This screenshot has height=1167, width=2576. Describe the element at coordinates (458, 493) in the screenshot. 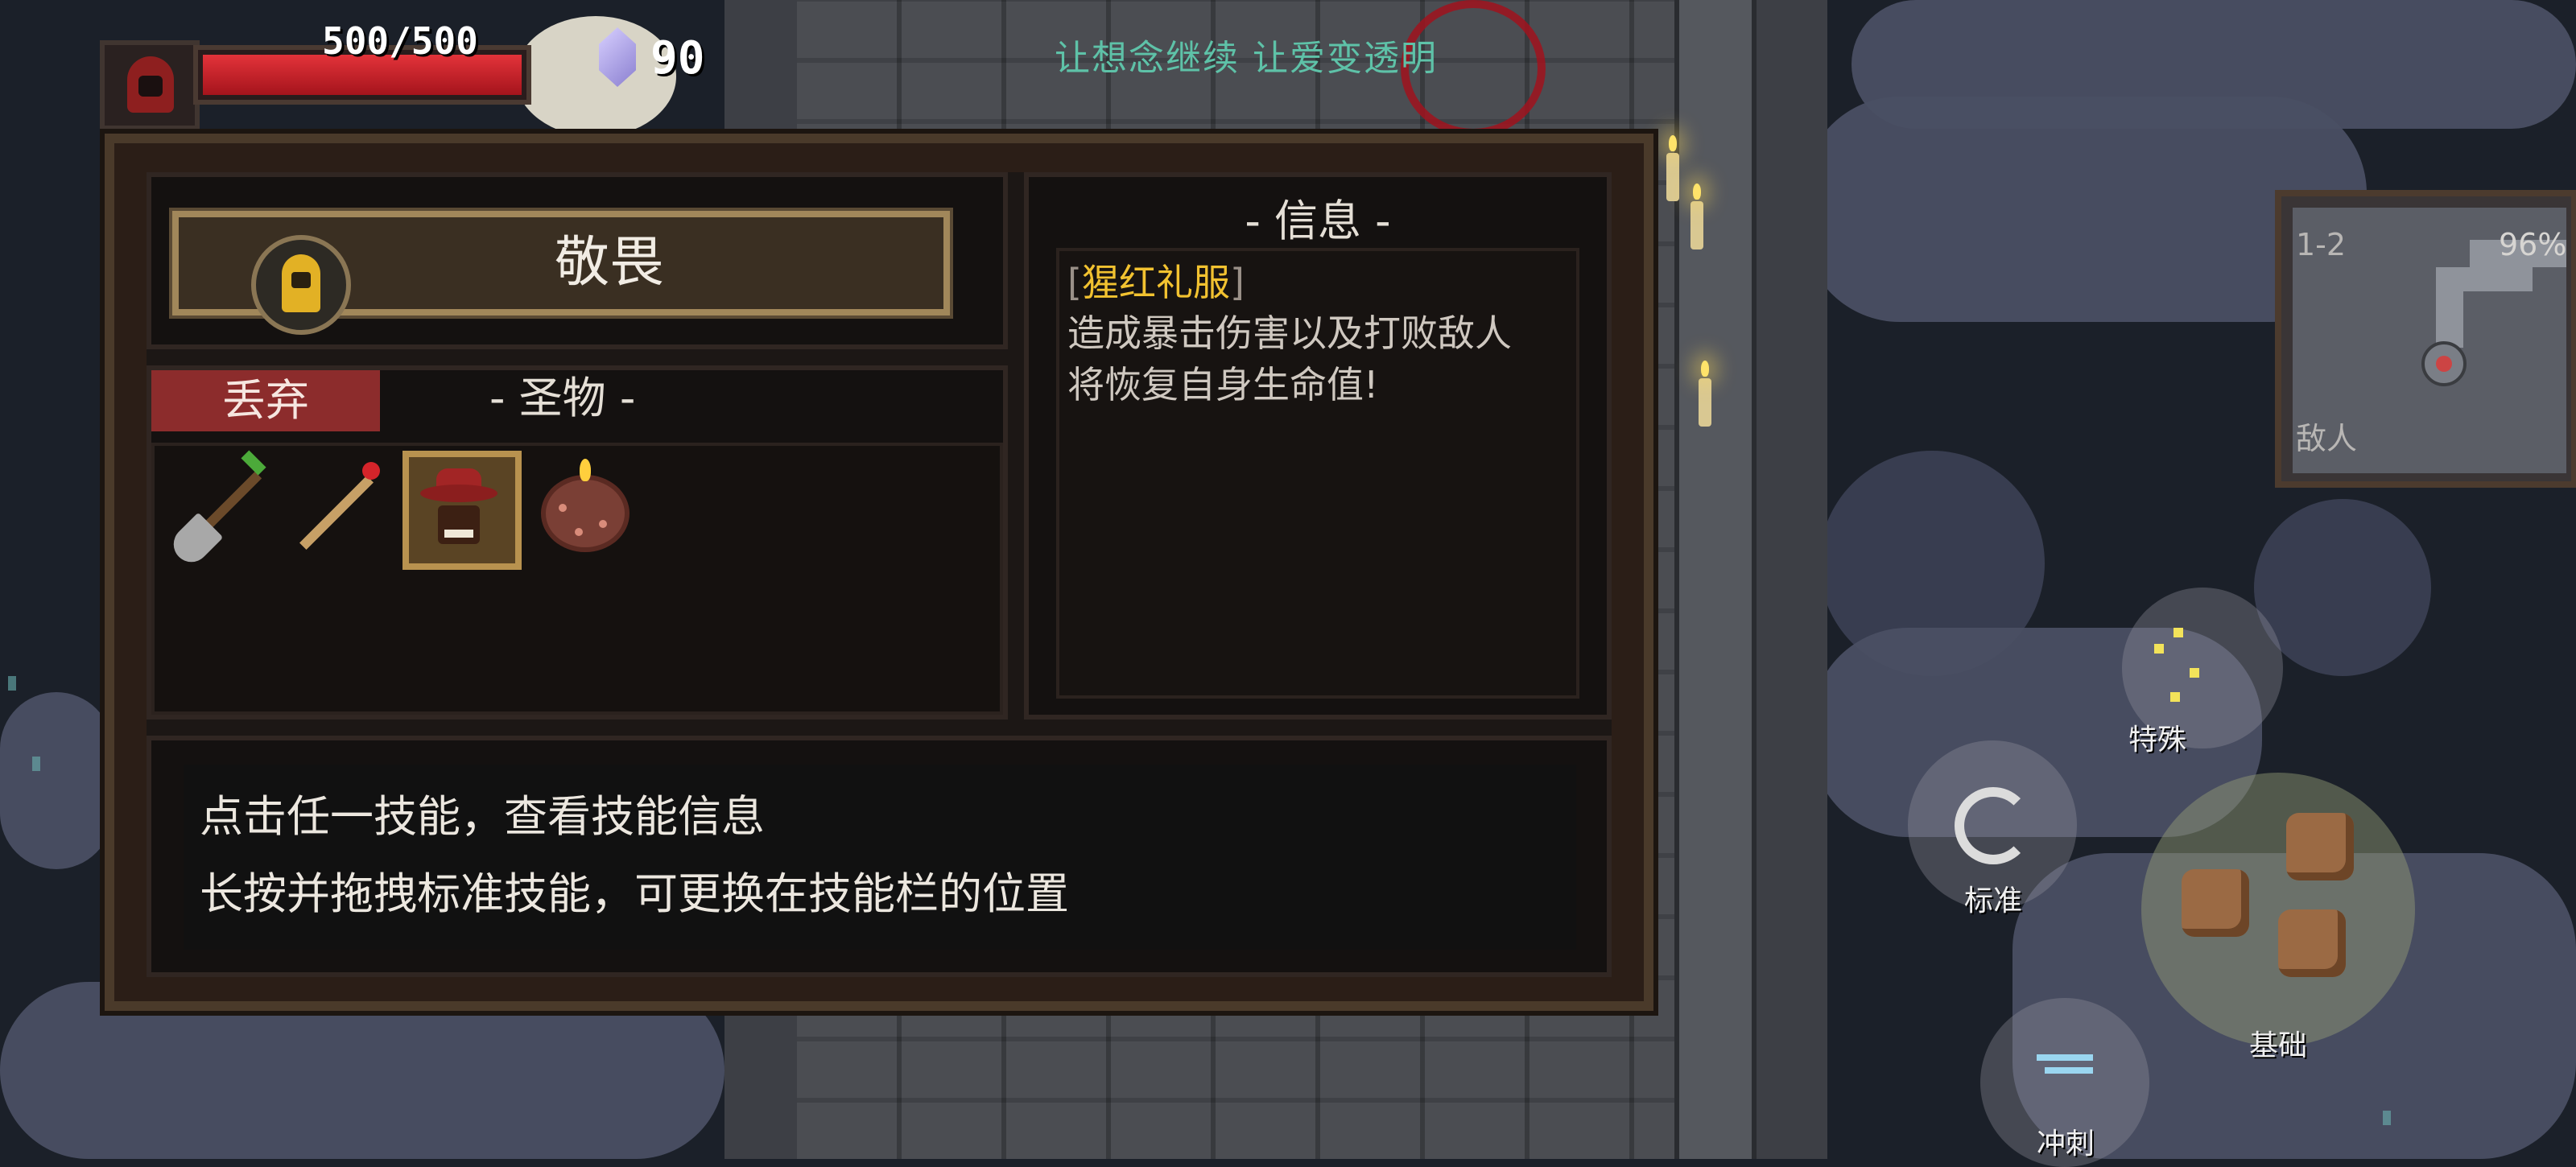

I see `hat-brim` at that location.